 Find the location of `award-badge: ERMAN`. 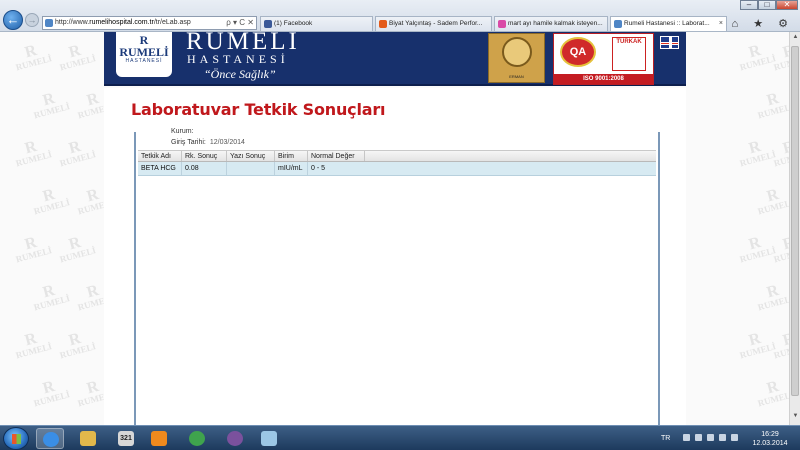

award-badge: ERMAN is located at coordinates (516, 58).